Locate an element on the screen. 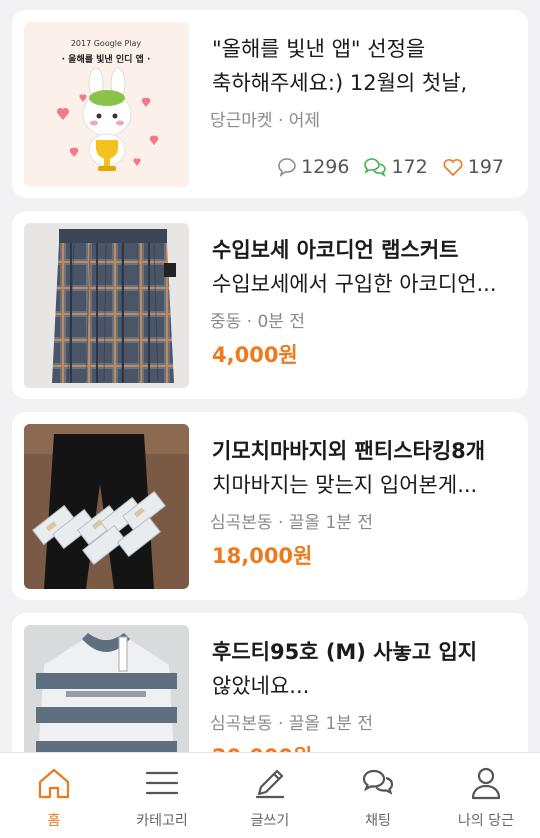  comment-count: 1296 is located at coordinates (313, 167).